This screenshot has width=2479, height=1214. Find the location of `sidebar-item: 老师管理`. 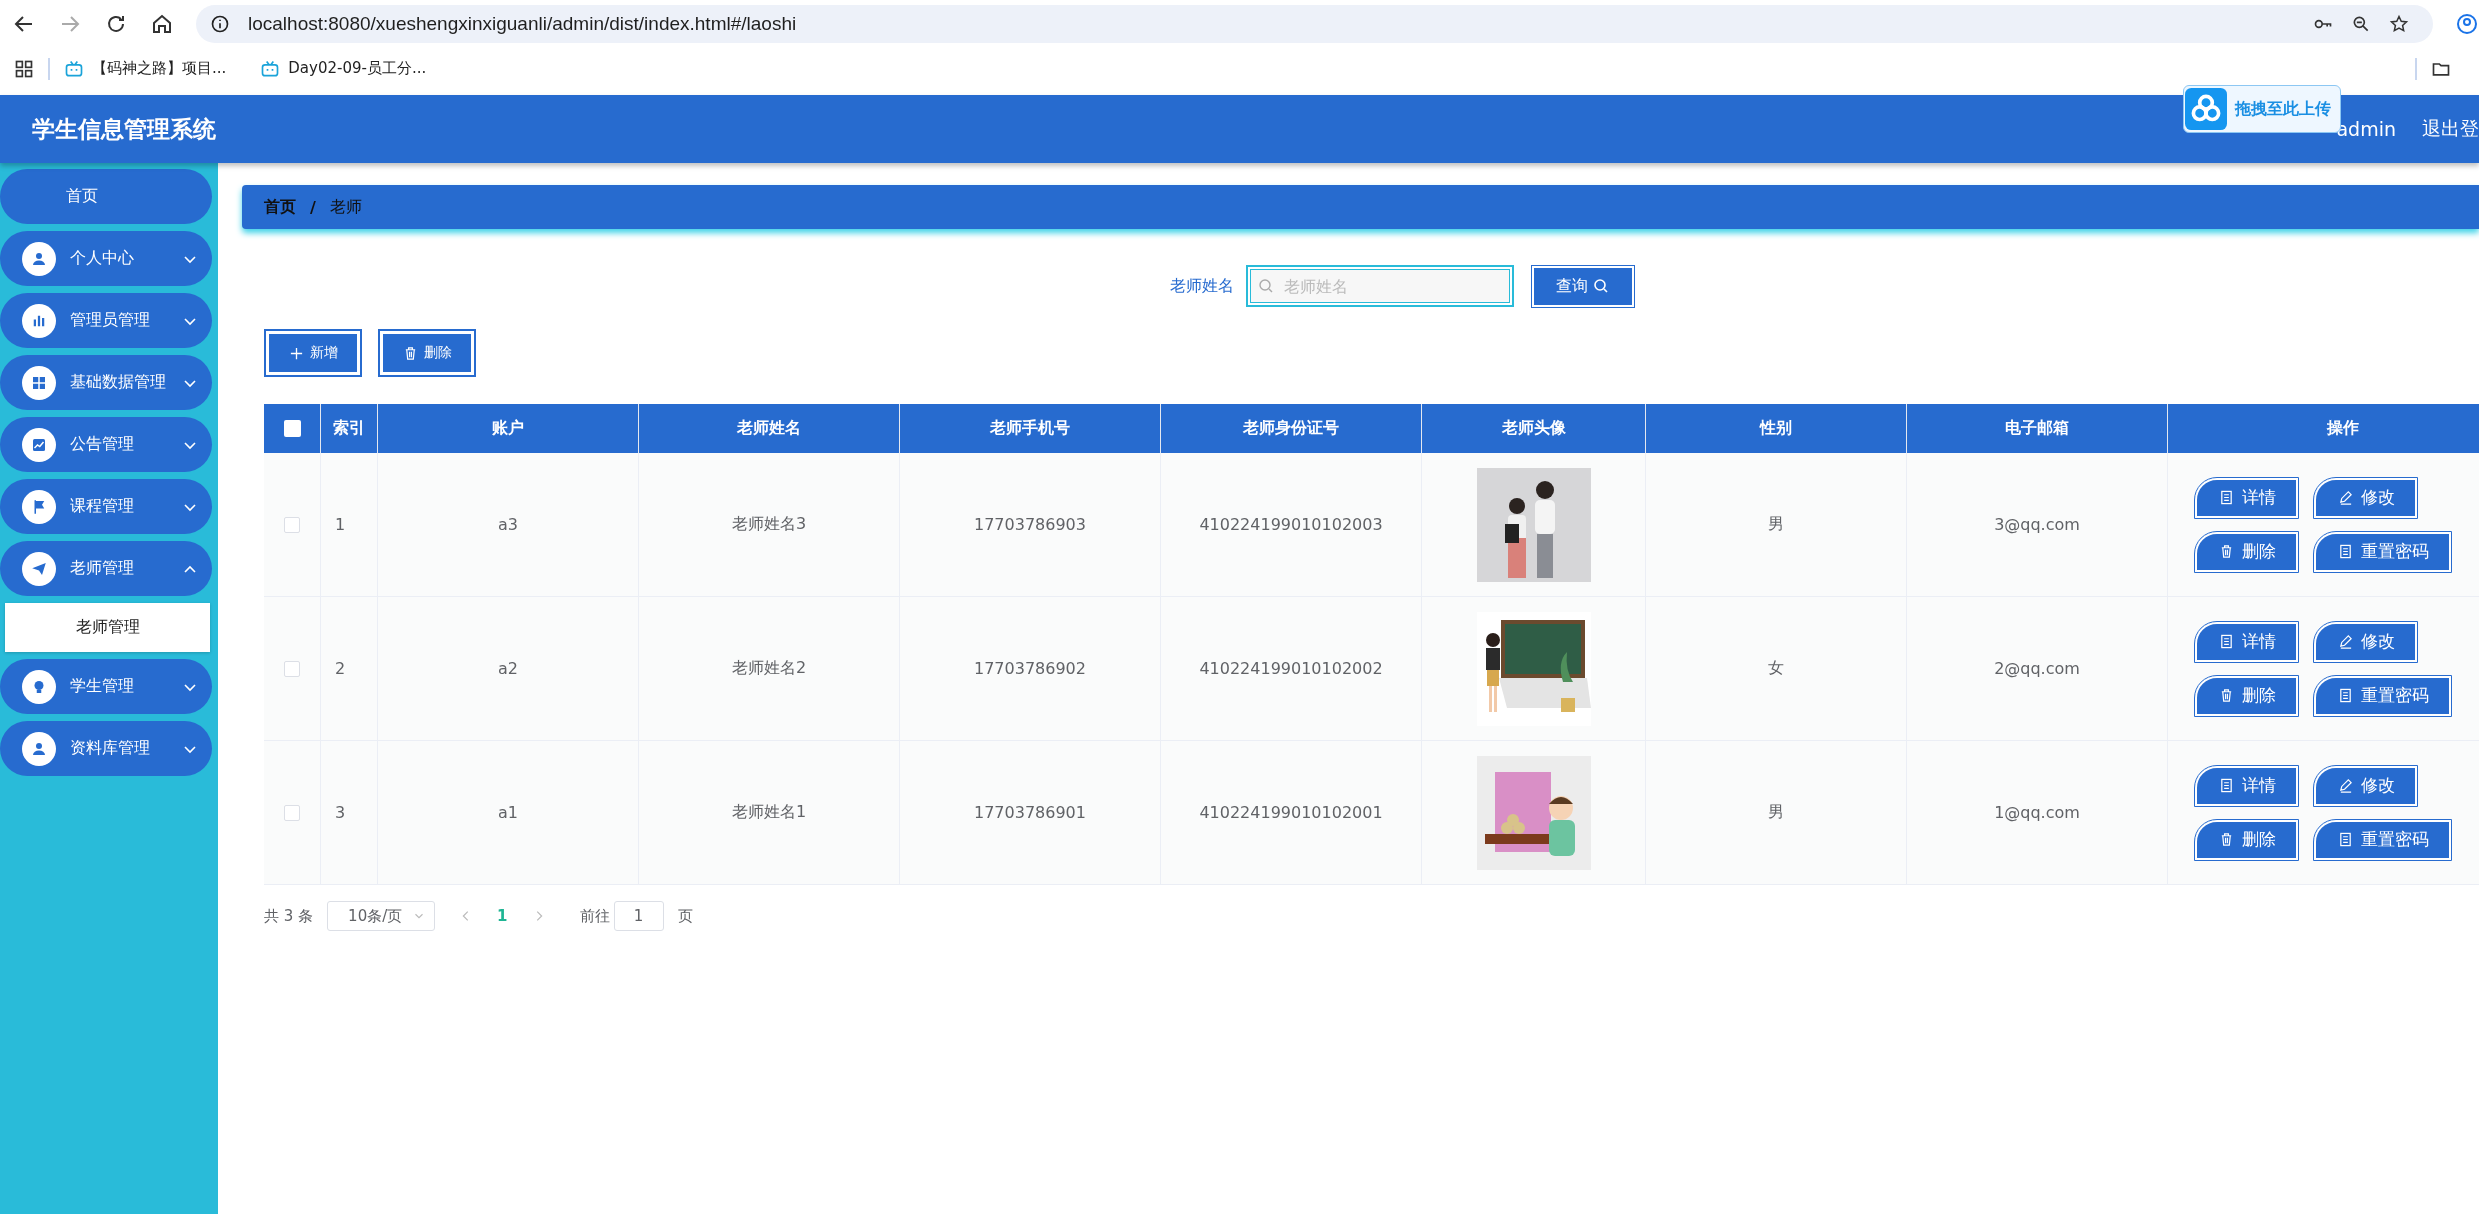

sidebar-item: 老师管理 is located at coordinates (106, 568).